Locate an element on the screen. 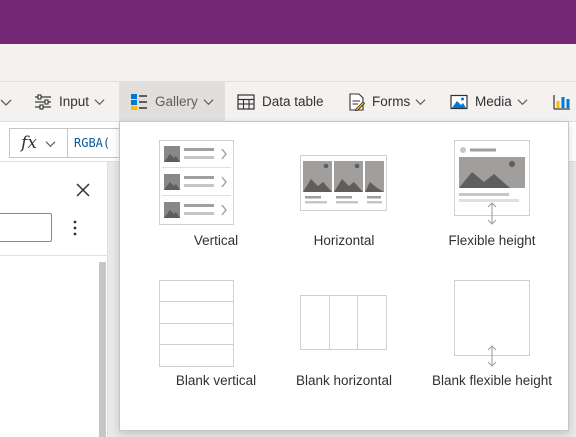 Image resolution: width=576 pixels, height=437 pixels. media-menu-button: Media is located at coordinates (489, 101).